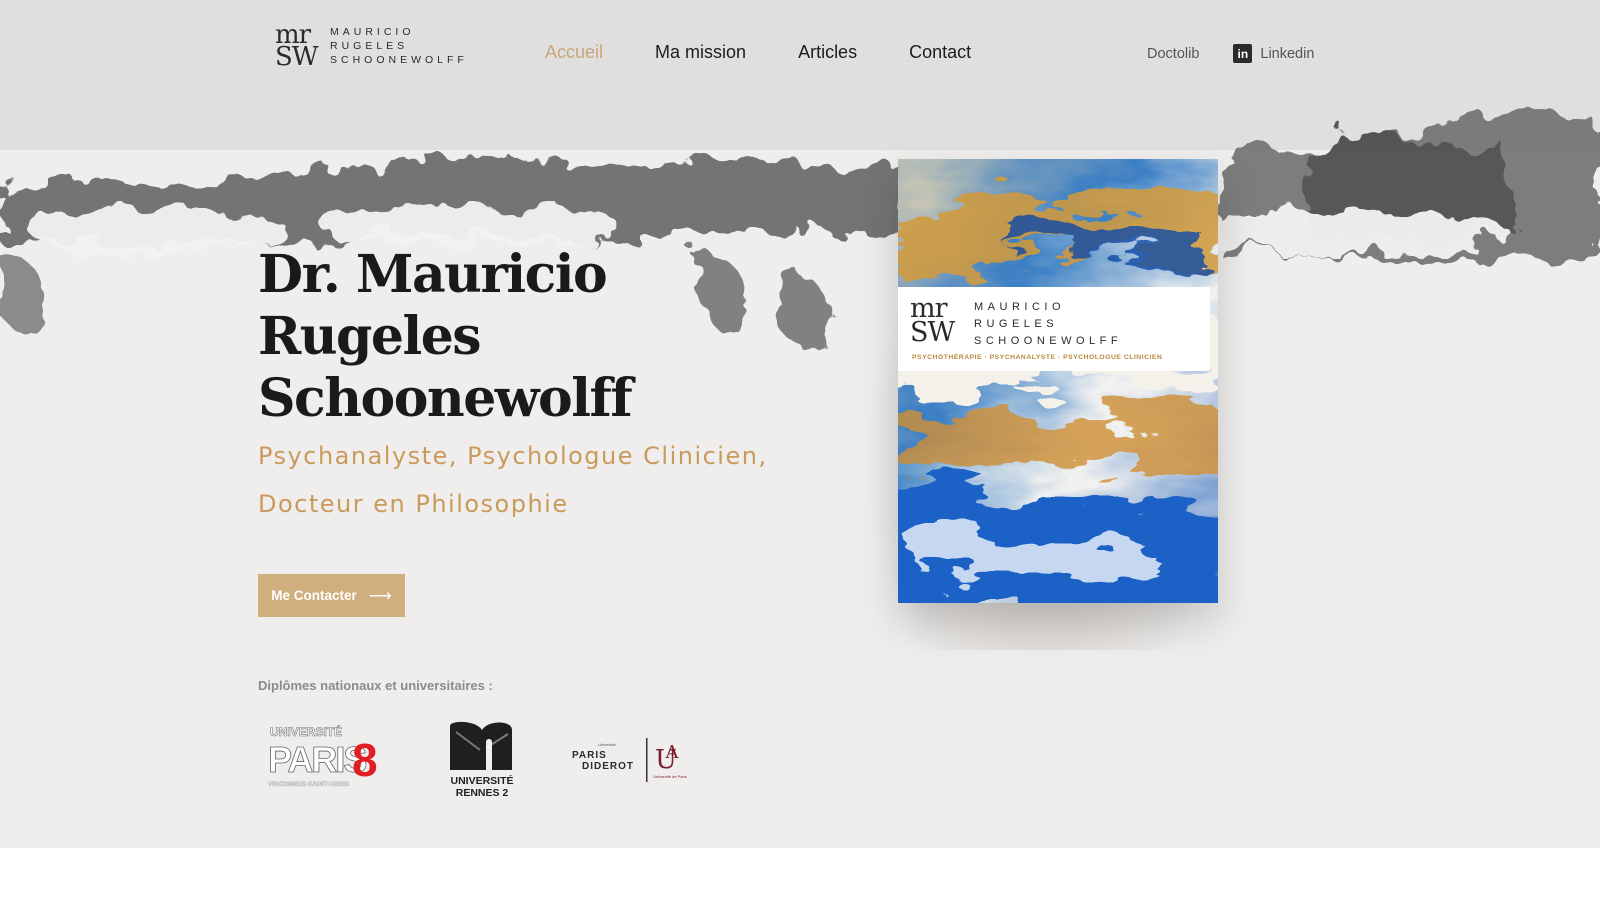  I want to click on logo-monogram: mr SW, so click(300, 47).